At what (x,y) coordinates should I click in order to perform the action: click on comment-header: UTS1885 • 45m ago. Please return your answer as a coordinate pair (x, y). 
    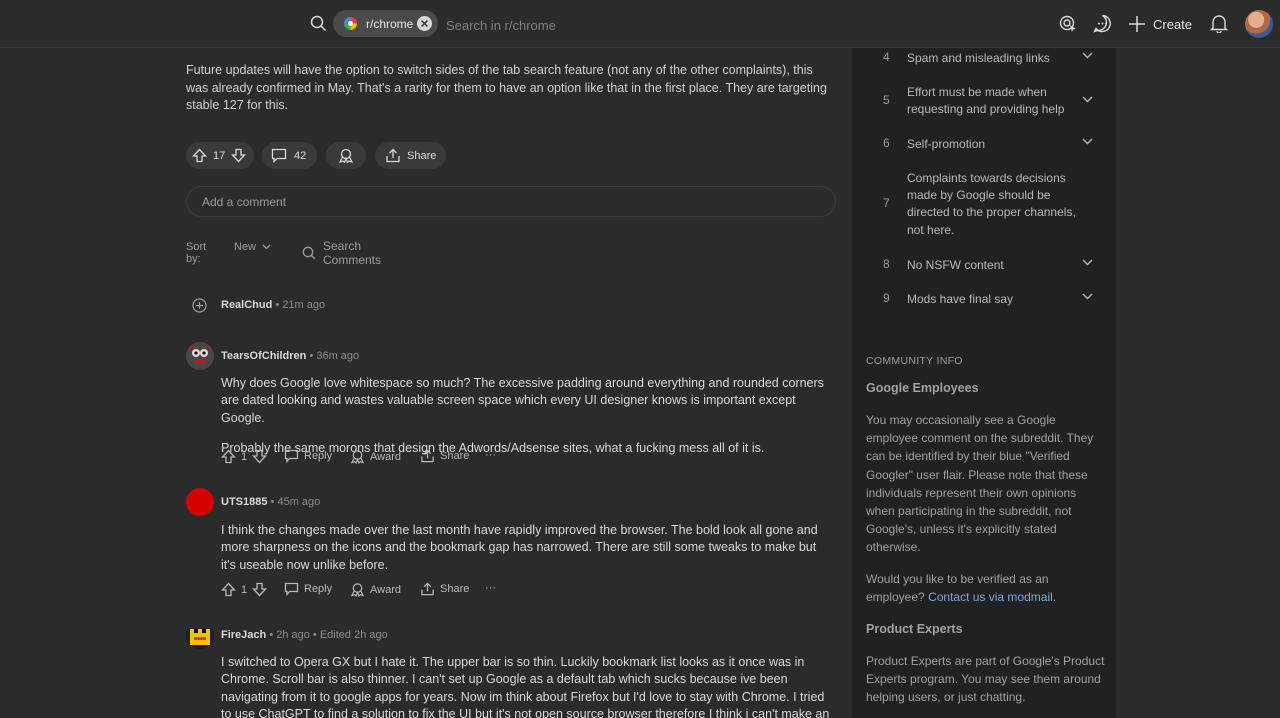
    Looking at the image, I should click on (270, 502).